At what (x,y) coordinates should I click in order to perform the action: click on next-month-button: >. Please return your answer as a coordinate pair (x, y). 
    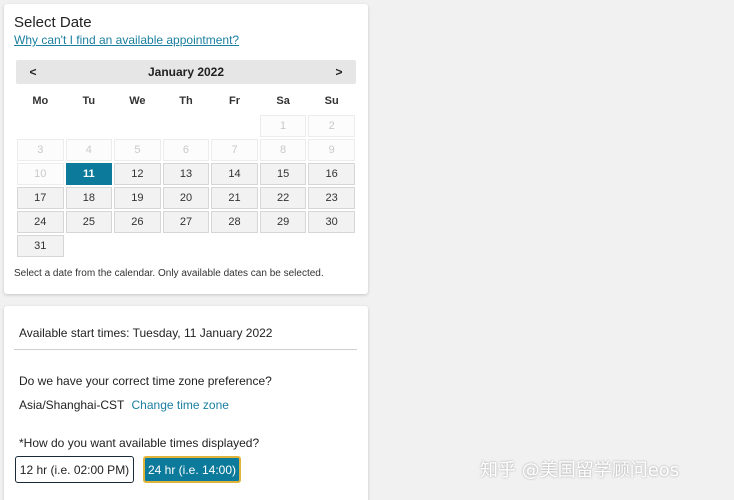
    Looking at the image, I should click on (339, 72).